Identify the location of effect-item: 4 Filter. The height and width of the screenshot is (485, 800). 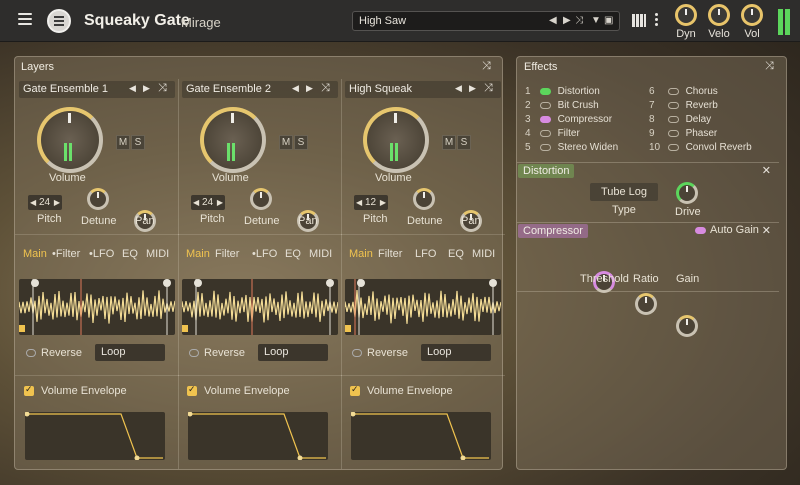
(552, 133).